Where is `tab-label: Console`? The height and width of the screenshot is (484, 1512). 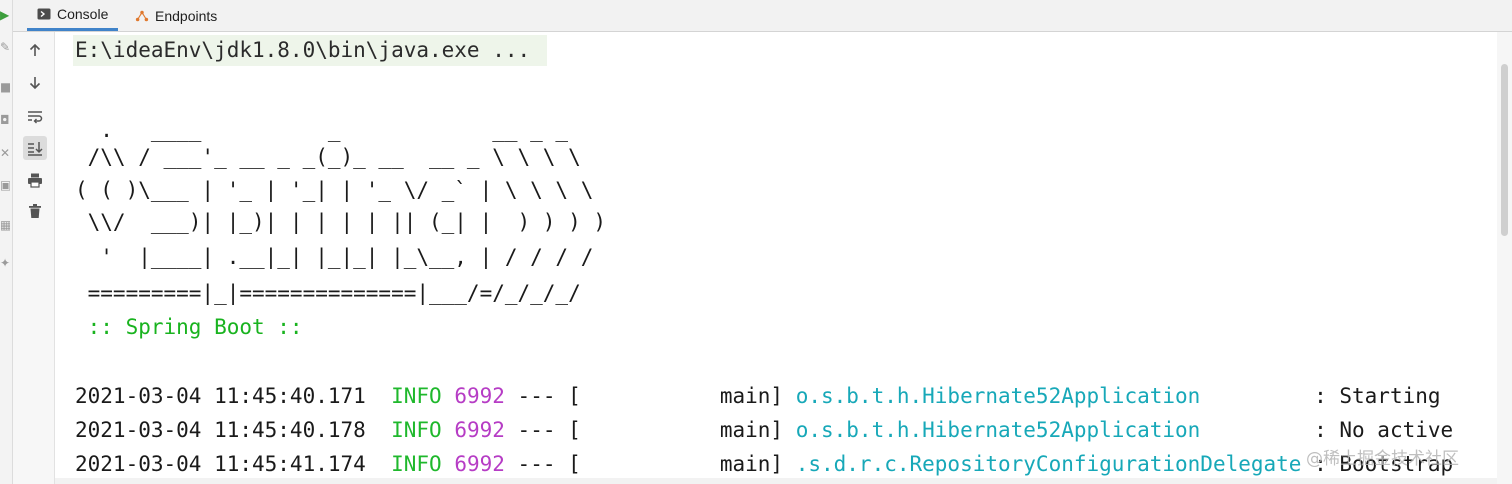
tab-label: Console is located at coordinates (83, 14).